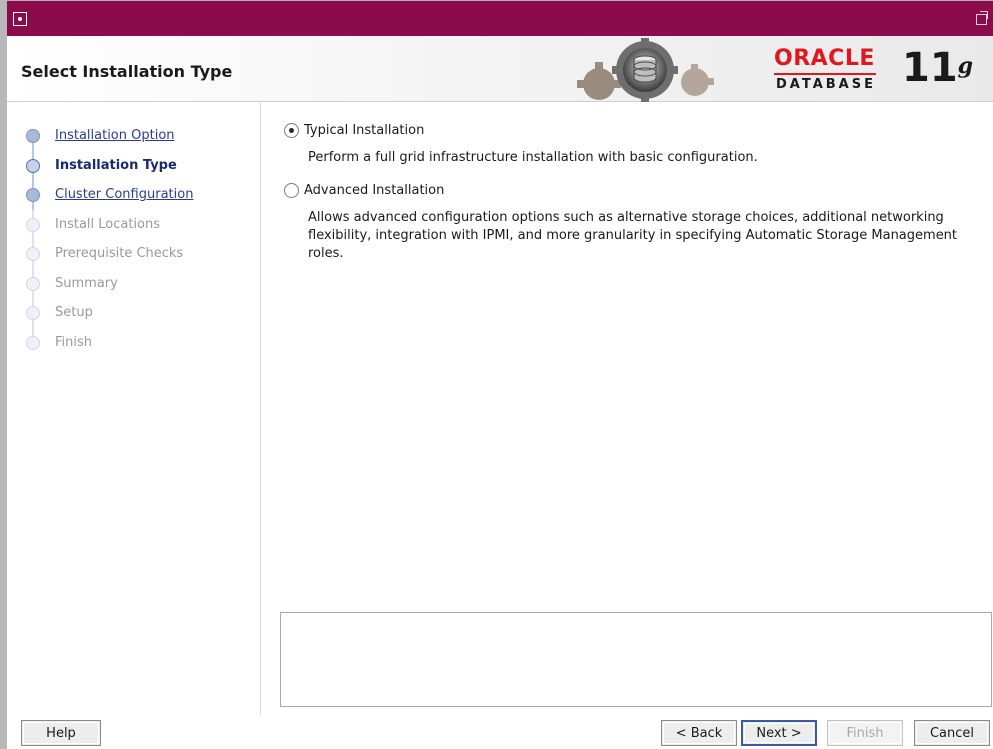  Describe the element at coordinates (825, 74) in the screenshot. I see `logo-underline` at that location.